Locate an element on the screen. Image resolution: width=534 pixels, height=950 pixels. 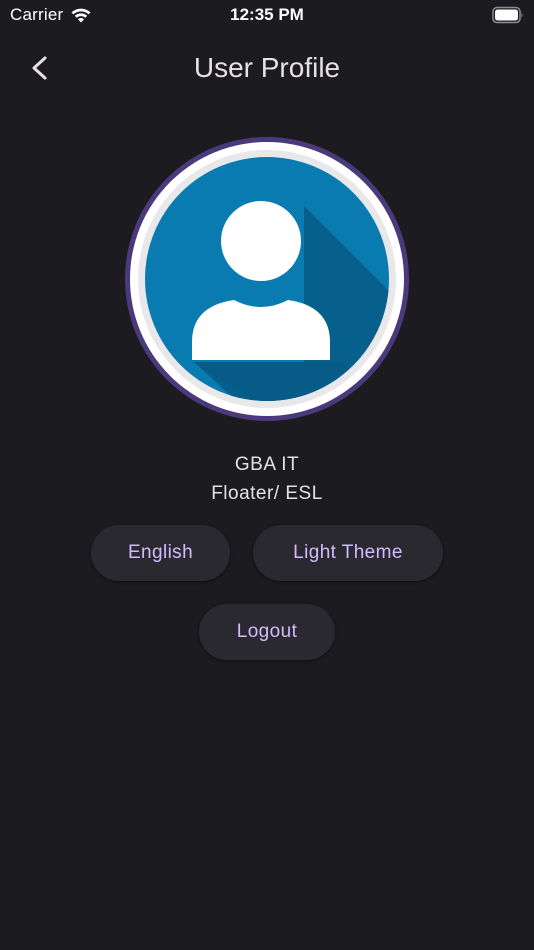
page-title: User Profile is located at coordinates (267, 67).